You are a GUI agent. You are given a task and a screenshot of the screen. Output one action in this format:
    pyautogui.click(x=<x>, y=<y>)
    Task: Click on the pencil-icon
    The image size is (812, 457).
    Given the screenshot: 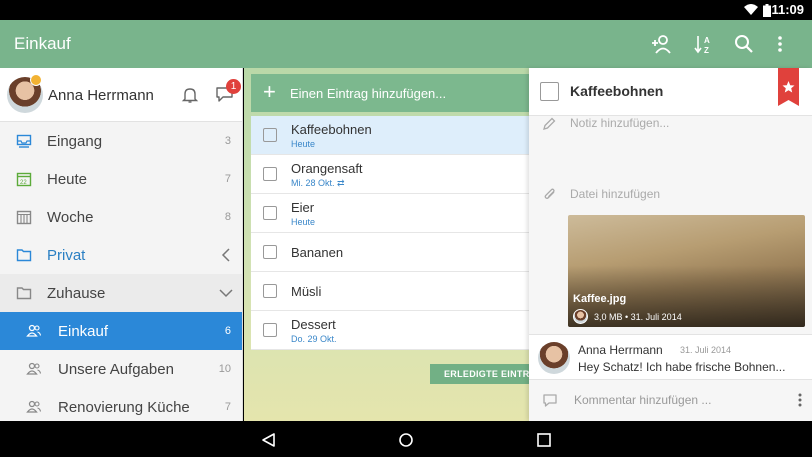 What is the action you would take?
    pyautogui.click(x=549, y=124)
    